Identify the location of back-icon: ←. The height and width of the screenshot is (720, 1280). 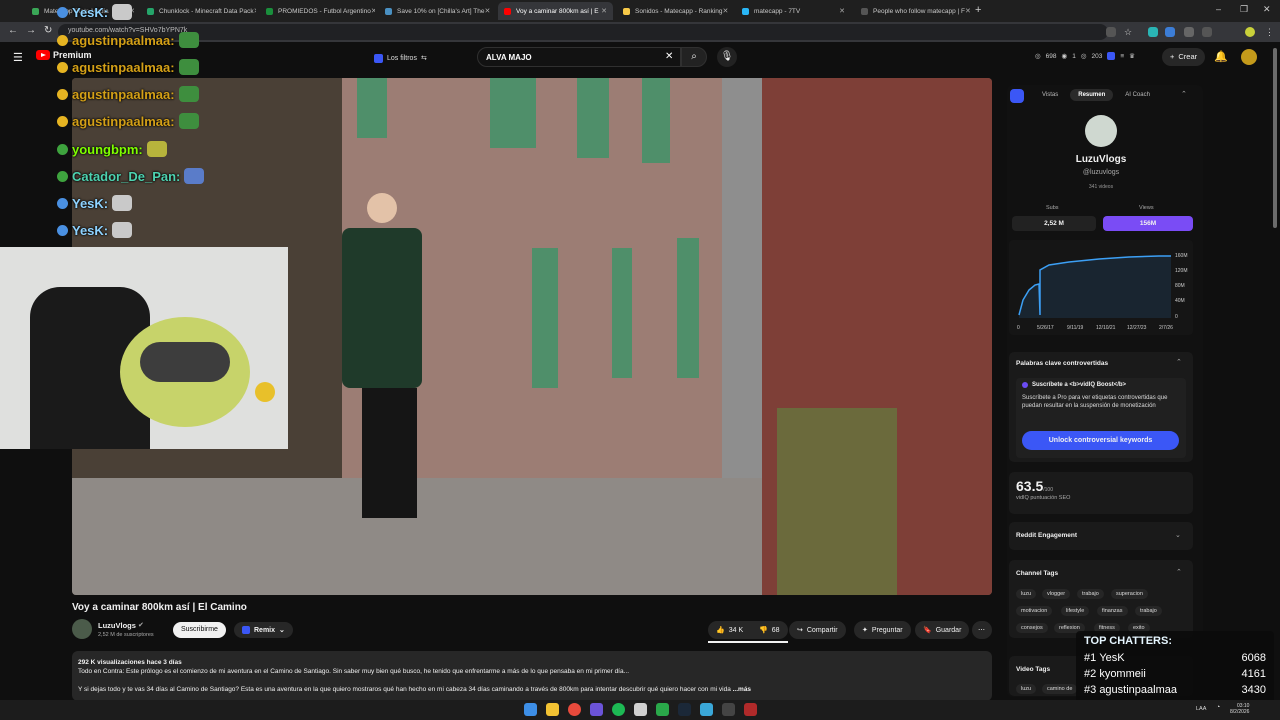
(13, 30).